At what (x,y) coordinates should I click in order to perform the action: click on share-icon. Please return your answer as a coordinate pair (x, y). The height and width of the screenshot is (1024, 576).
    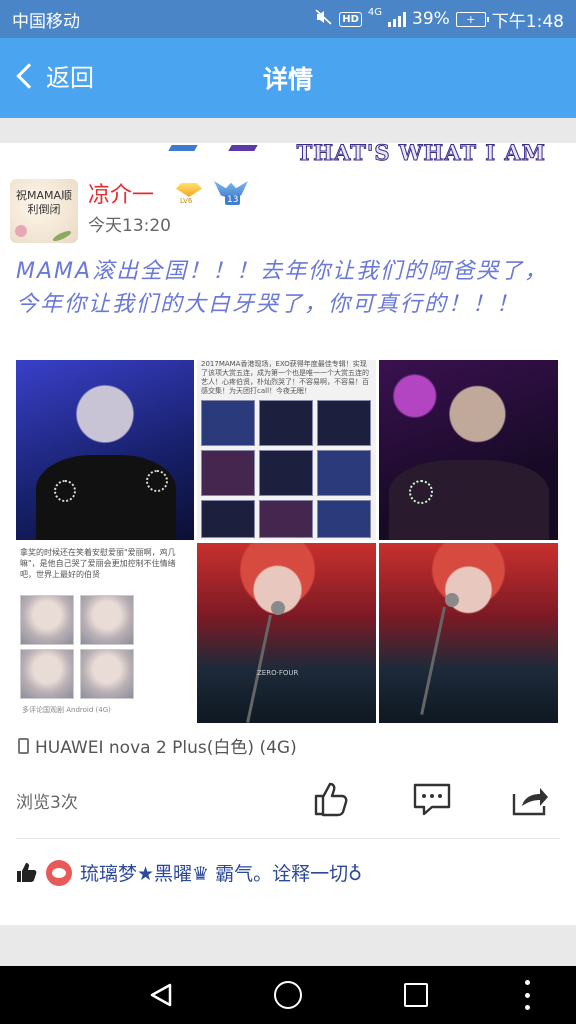
    Looking at the image, I should click on (530, 802).